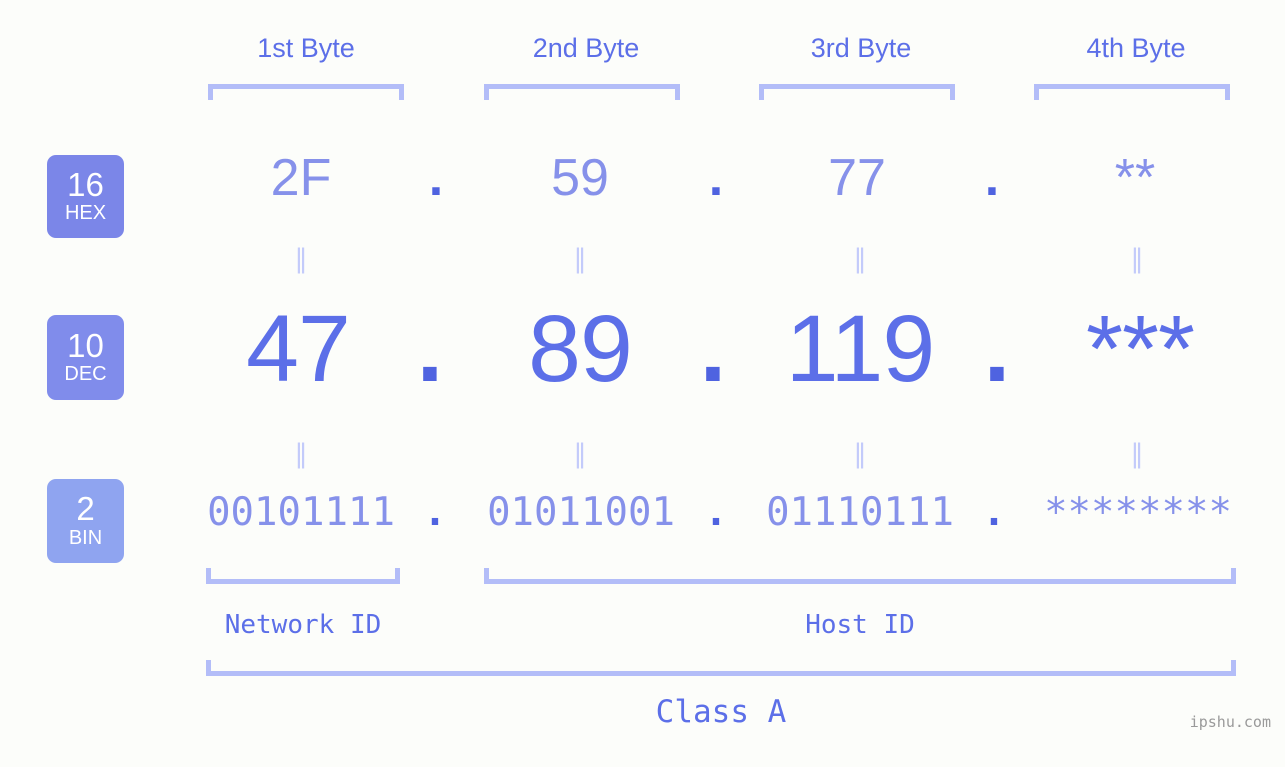 The image size is (1285, 767). What do you see at coordinates (306, 48) in the screenshot?
I see `byte-header-1: 1st Byte` at bounding box center [306, 48].